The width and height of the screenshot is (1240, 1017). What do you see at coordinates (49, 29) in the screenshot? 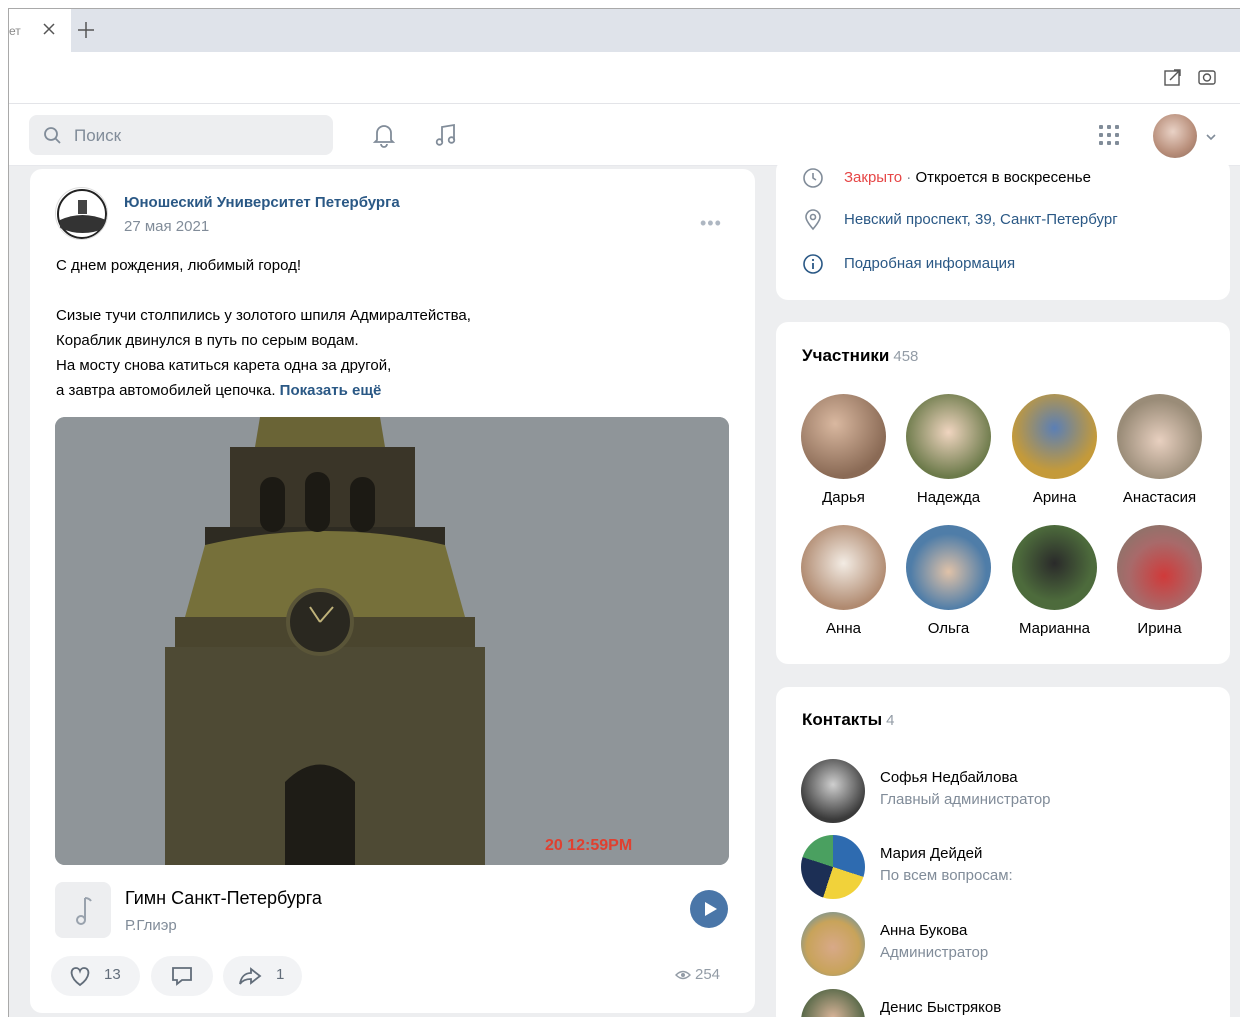
I see `close-icon` at bounding box center [49, 29].